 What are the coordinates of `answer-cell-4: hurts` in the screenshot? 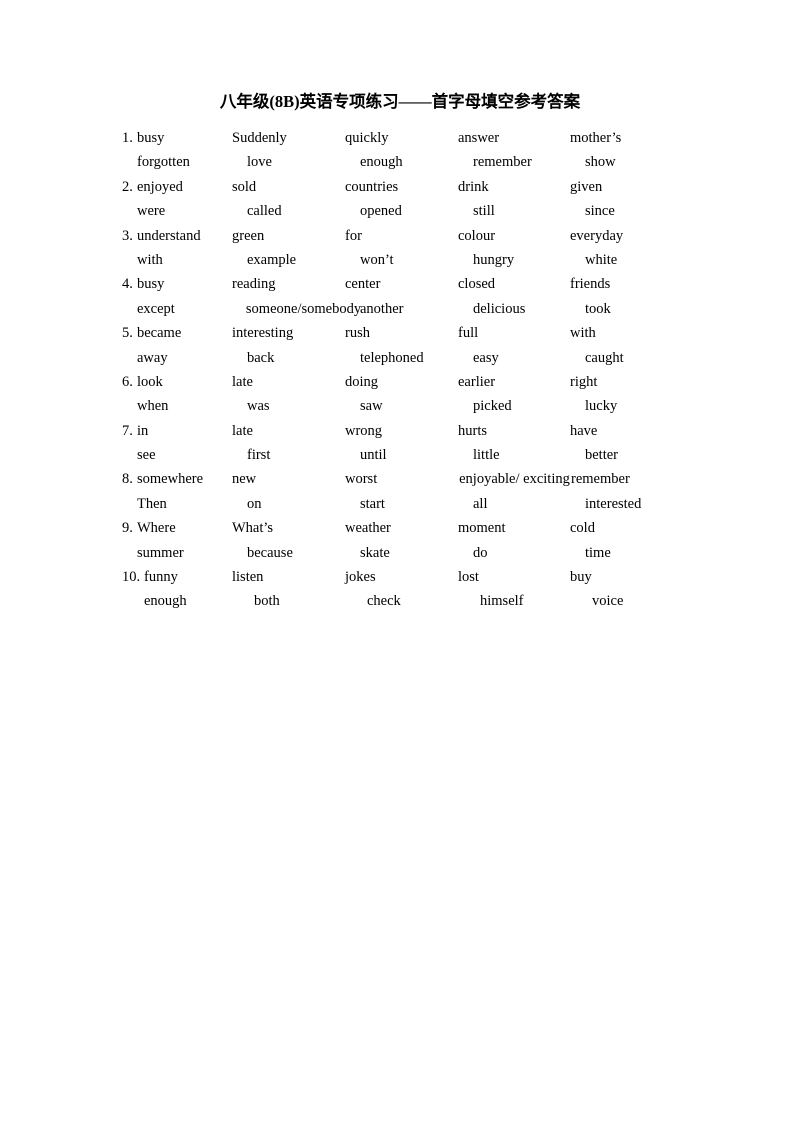 It's located at (472, 430).